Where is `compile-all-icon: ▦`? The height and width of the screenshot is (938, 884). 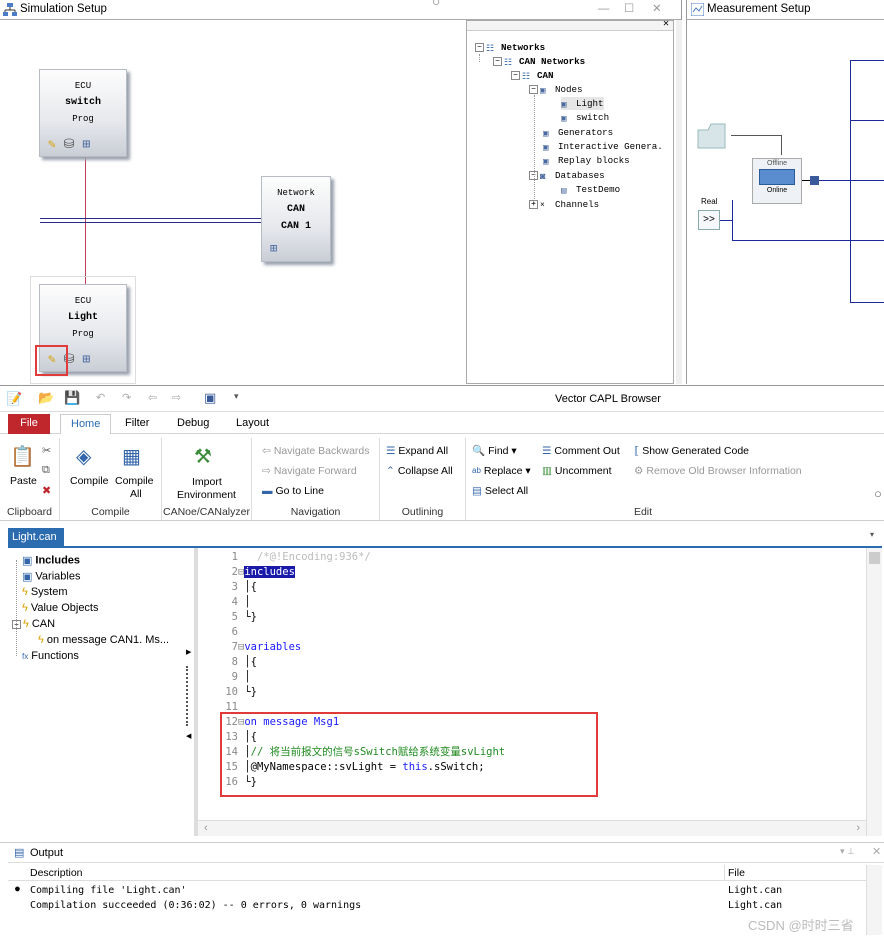 compile-all-icon: ▦ is located at coordinates (131, 456).